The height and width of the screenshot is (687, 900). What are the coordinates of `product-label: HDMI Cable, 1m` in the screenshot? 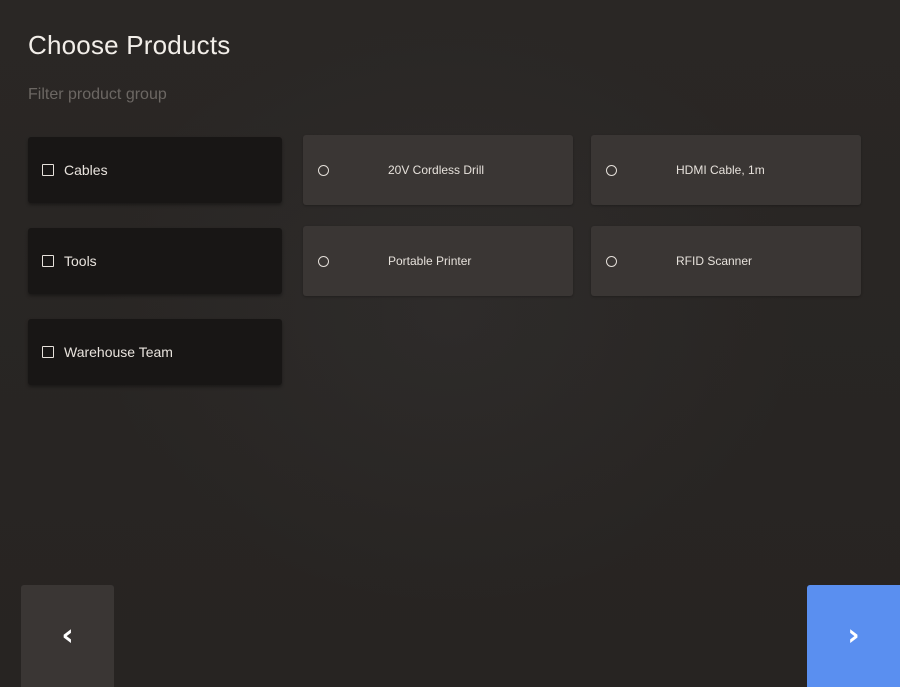 It's located at (720, 170).